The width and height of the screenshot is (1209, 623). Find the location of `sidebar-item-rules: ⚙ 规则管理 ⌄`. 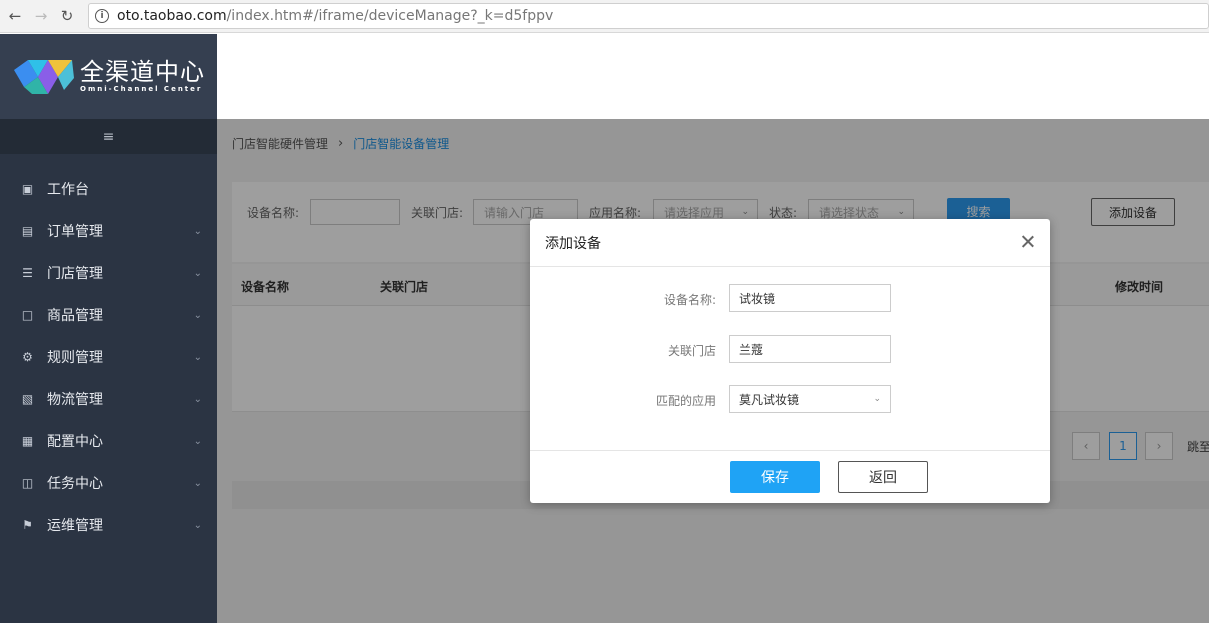

sidebar-item-rules: ⚙ 规则管理 ⌄ is located at coordinates (108, 357).